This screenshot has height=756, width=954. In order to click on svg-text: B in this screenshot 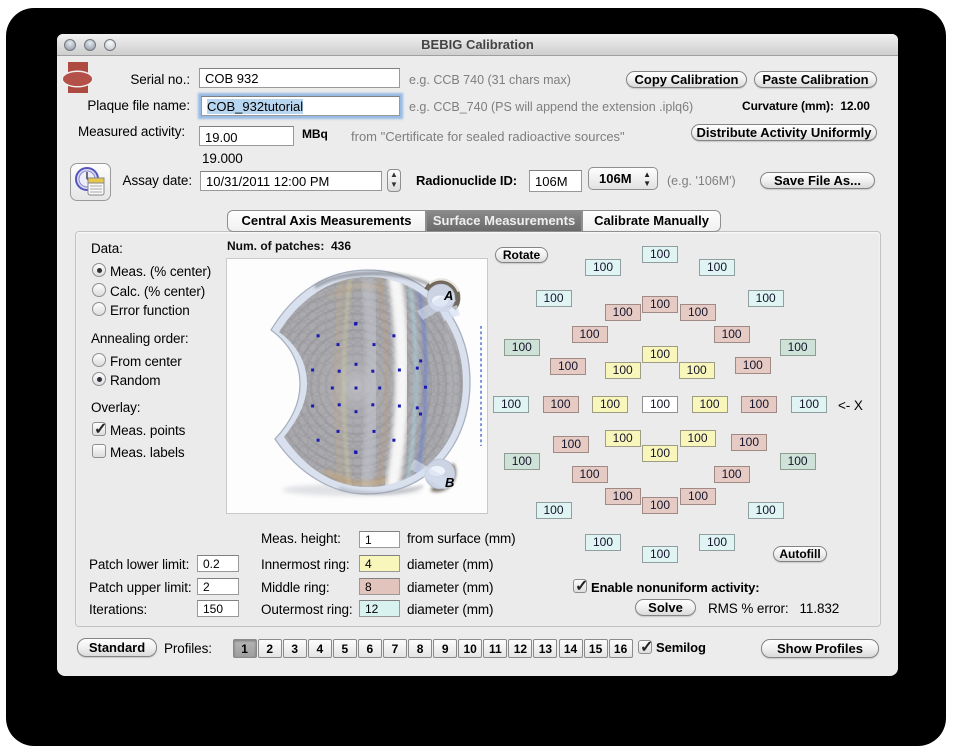, I will do `click(449, 482)`.